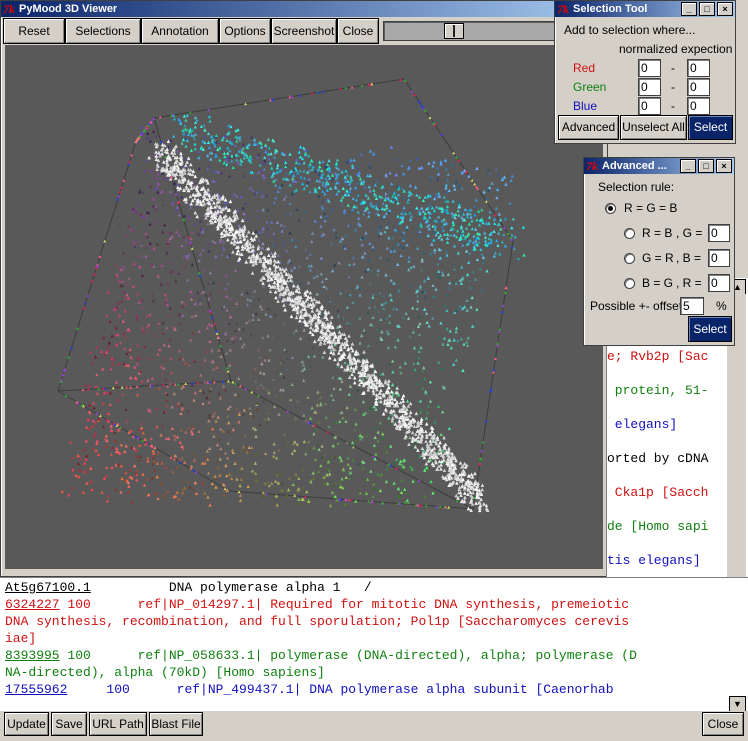  Describe the element at coordinates (698, 106) in the screenshot. I see `blue-to-input: 0` at that location.